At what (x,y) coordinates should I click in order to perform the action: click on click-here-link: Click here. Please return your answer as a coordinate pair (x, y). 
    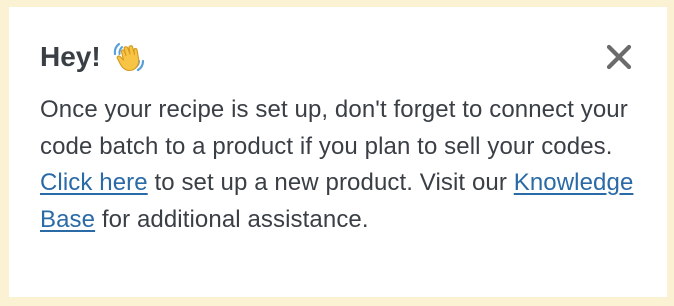
    Looking at the image, I should click on (94, 182).